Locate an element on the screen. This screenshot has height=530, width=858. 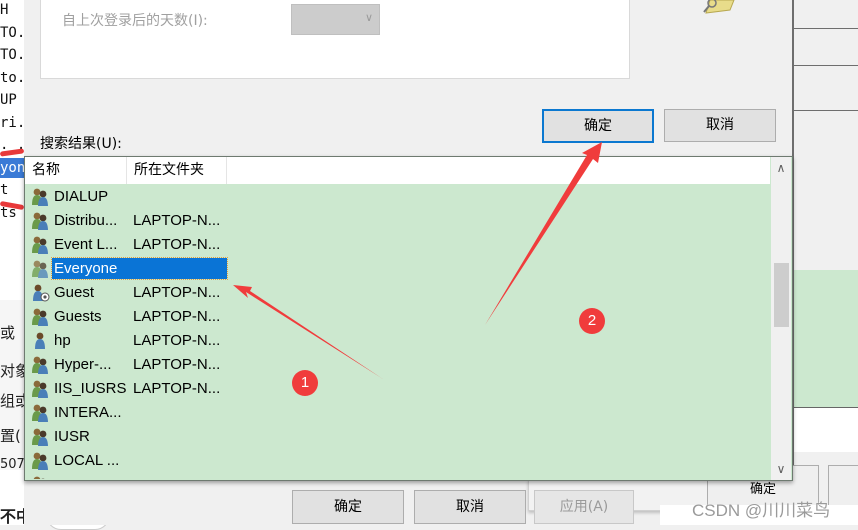
days-since-logon-label: 自上次登录后的天数(I): is located at coordinates (135, 20).